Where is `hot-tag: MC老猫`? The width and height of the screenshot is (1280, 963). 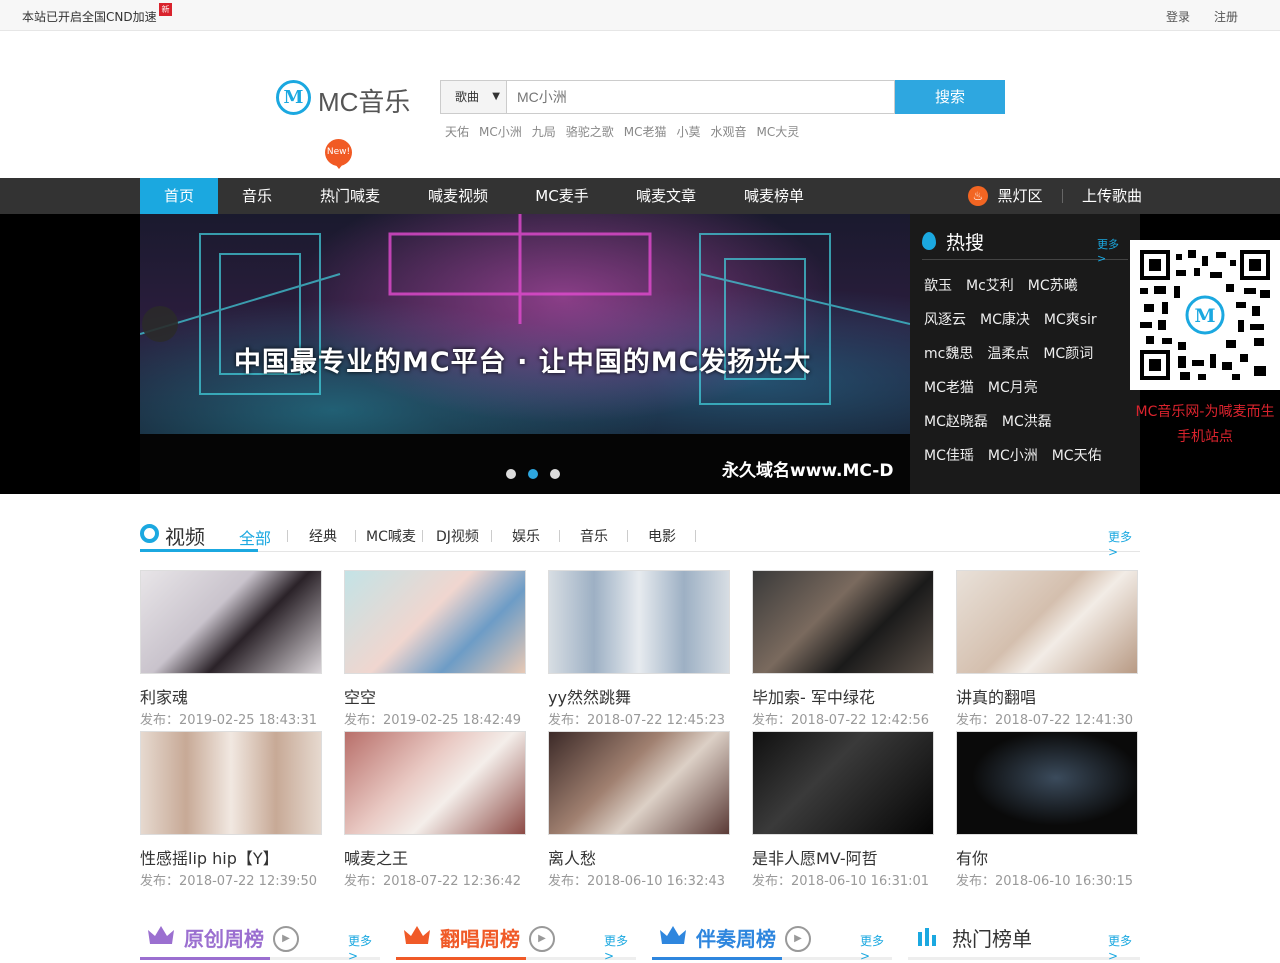
hot-tag: MC老猫 is located at coordinates (949, 388).